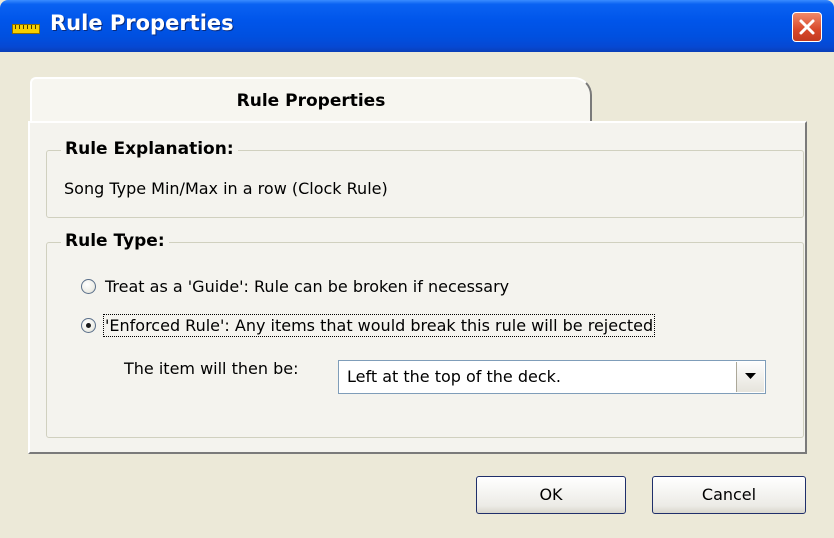  Describe the element at coordinates (211, 368) in the screenshot. I see `select-label: The item will then be:` at that location.